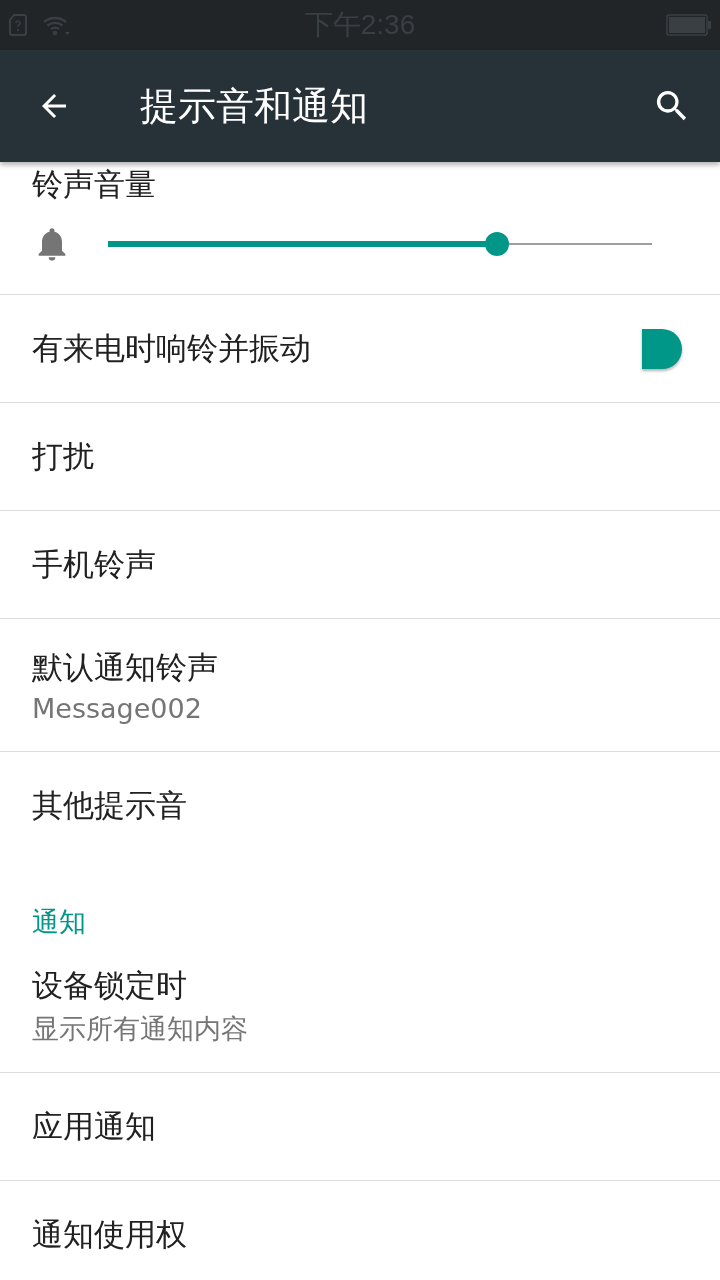 The height and width of the screenshot is (1280, 720). What do you see at coordinates (360, 806) in the screenshot?
I see `list-item: 其他提示音` at bounding box center [360, 806].